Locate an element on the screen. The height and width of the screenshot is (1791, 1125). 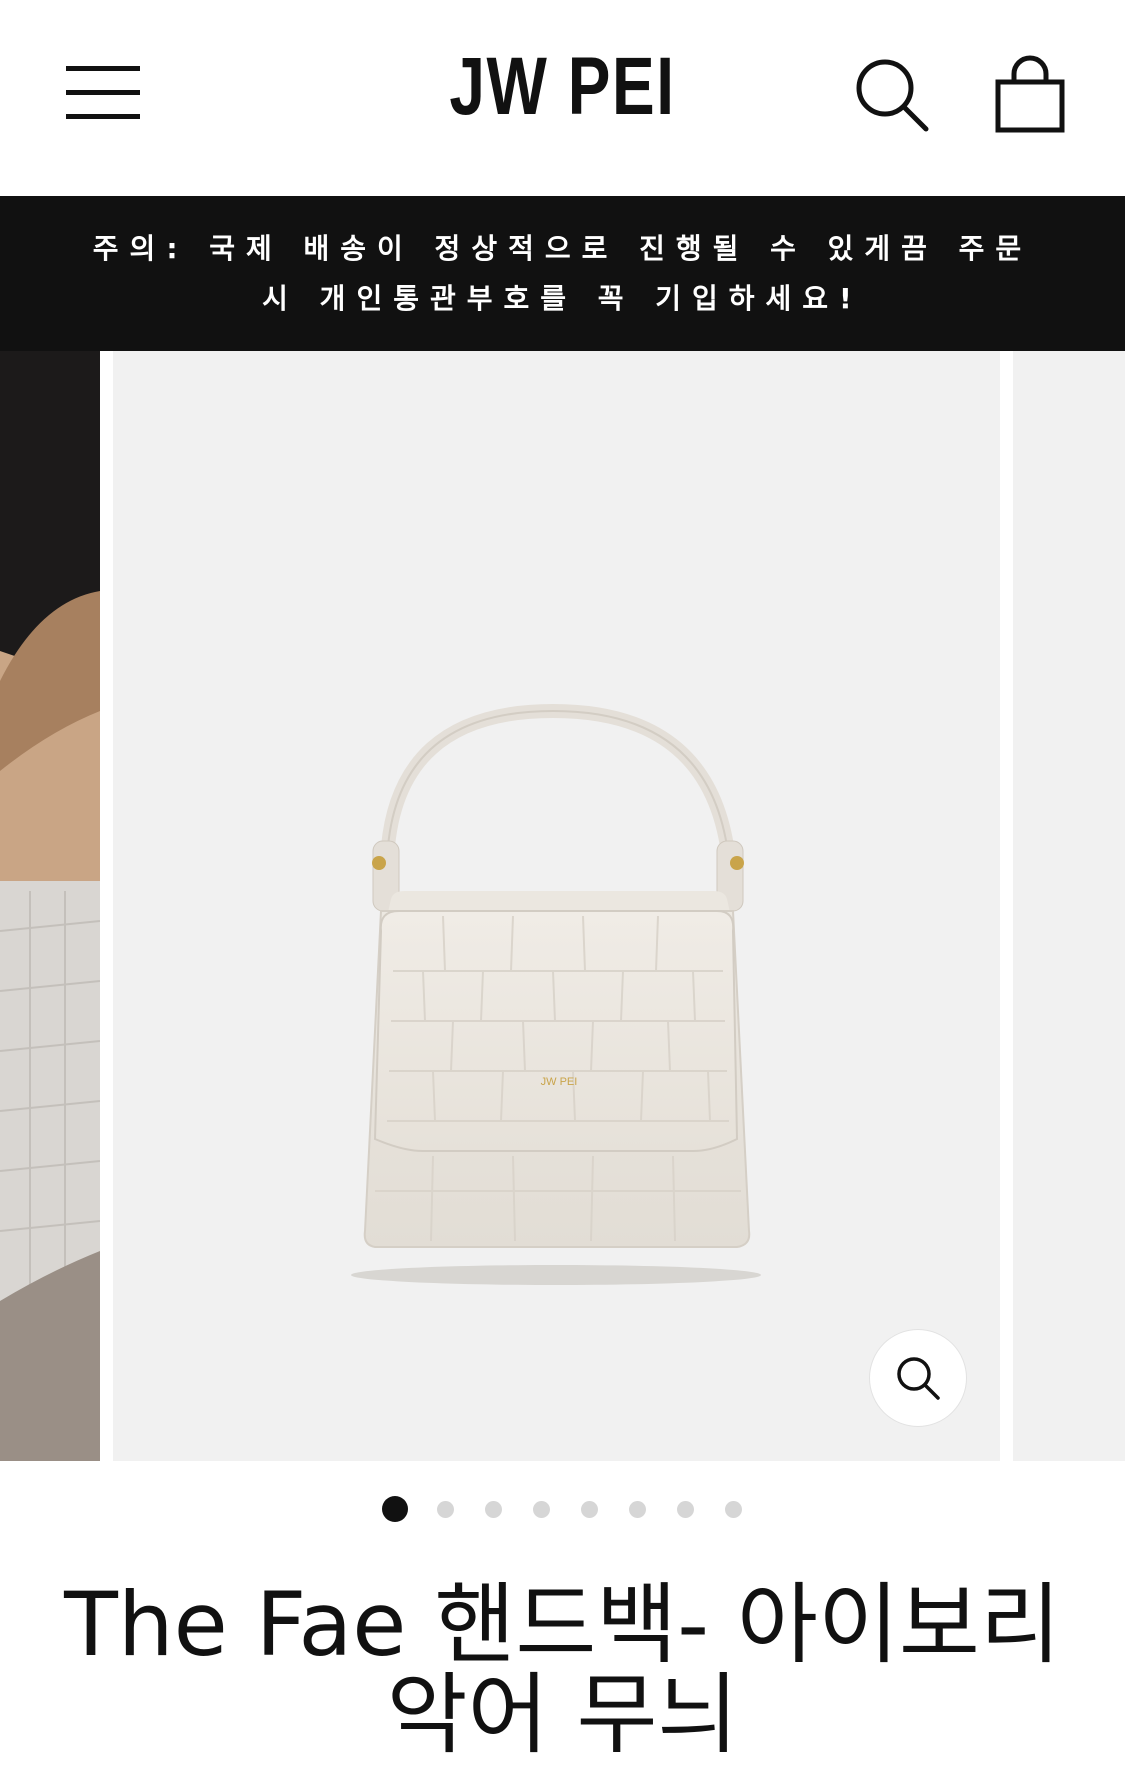
search-button is located at coordinates (892, 95).